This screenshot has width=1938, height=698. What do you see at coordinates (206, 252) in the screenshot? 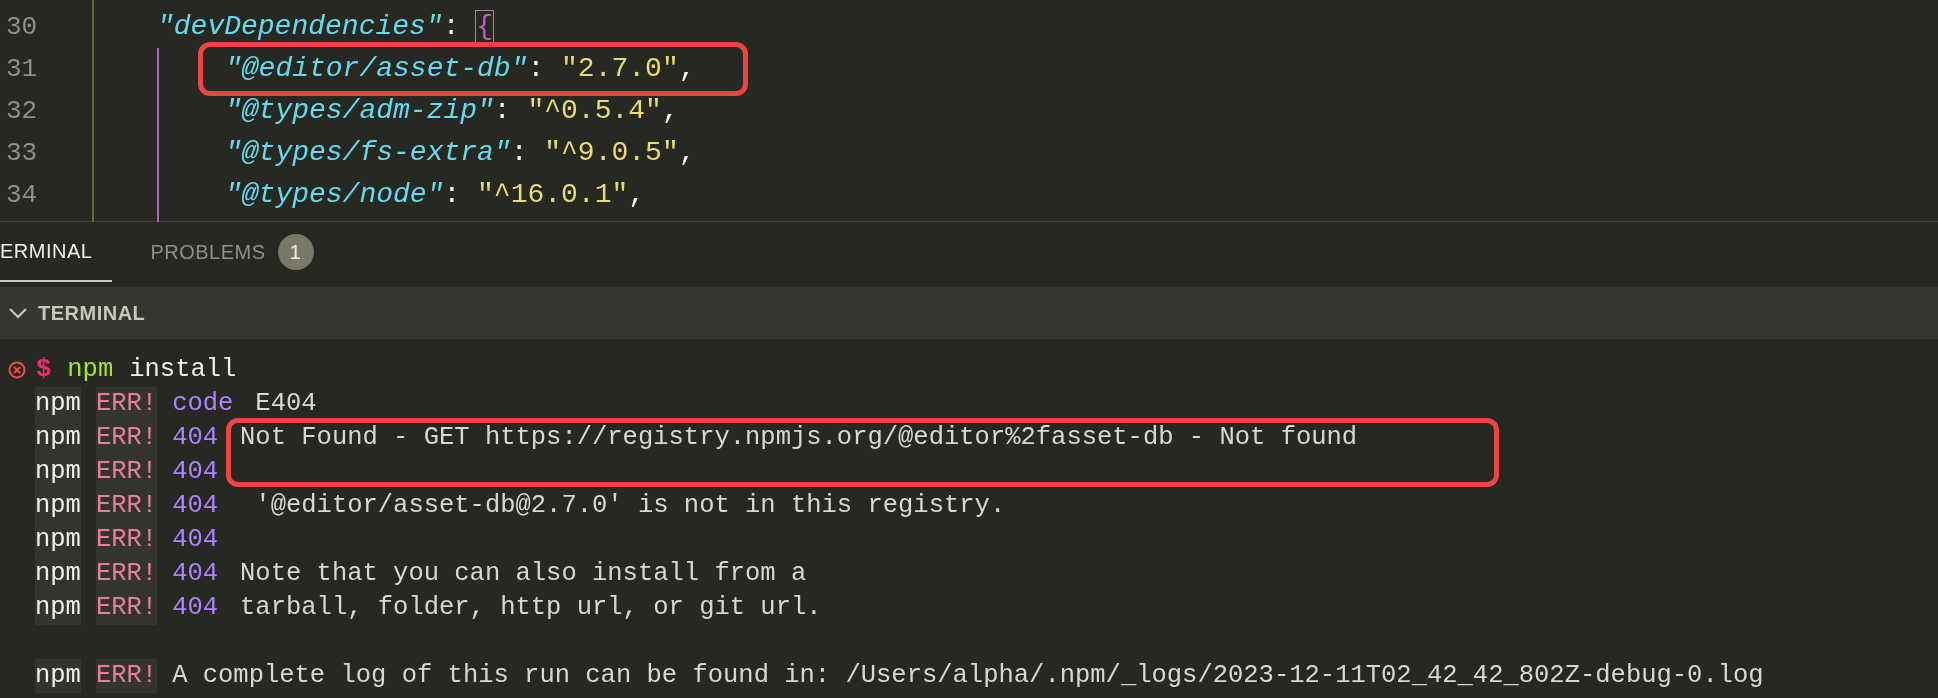
I see `panel-tab: PROBLEMS` at bounding box center [206, 252].